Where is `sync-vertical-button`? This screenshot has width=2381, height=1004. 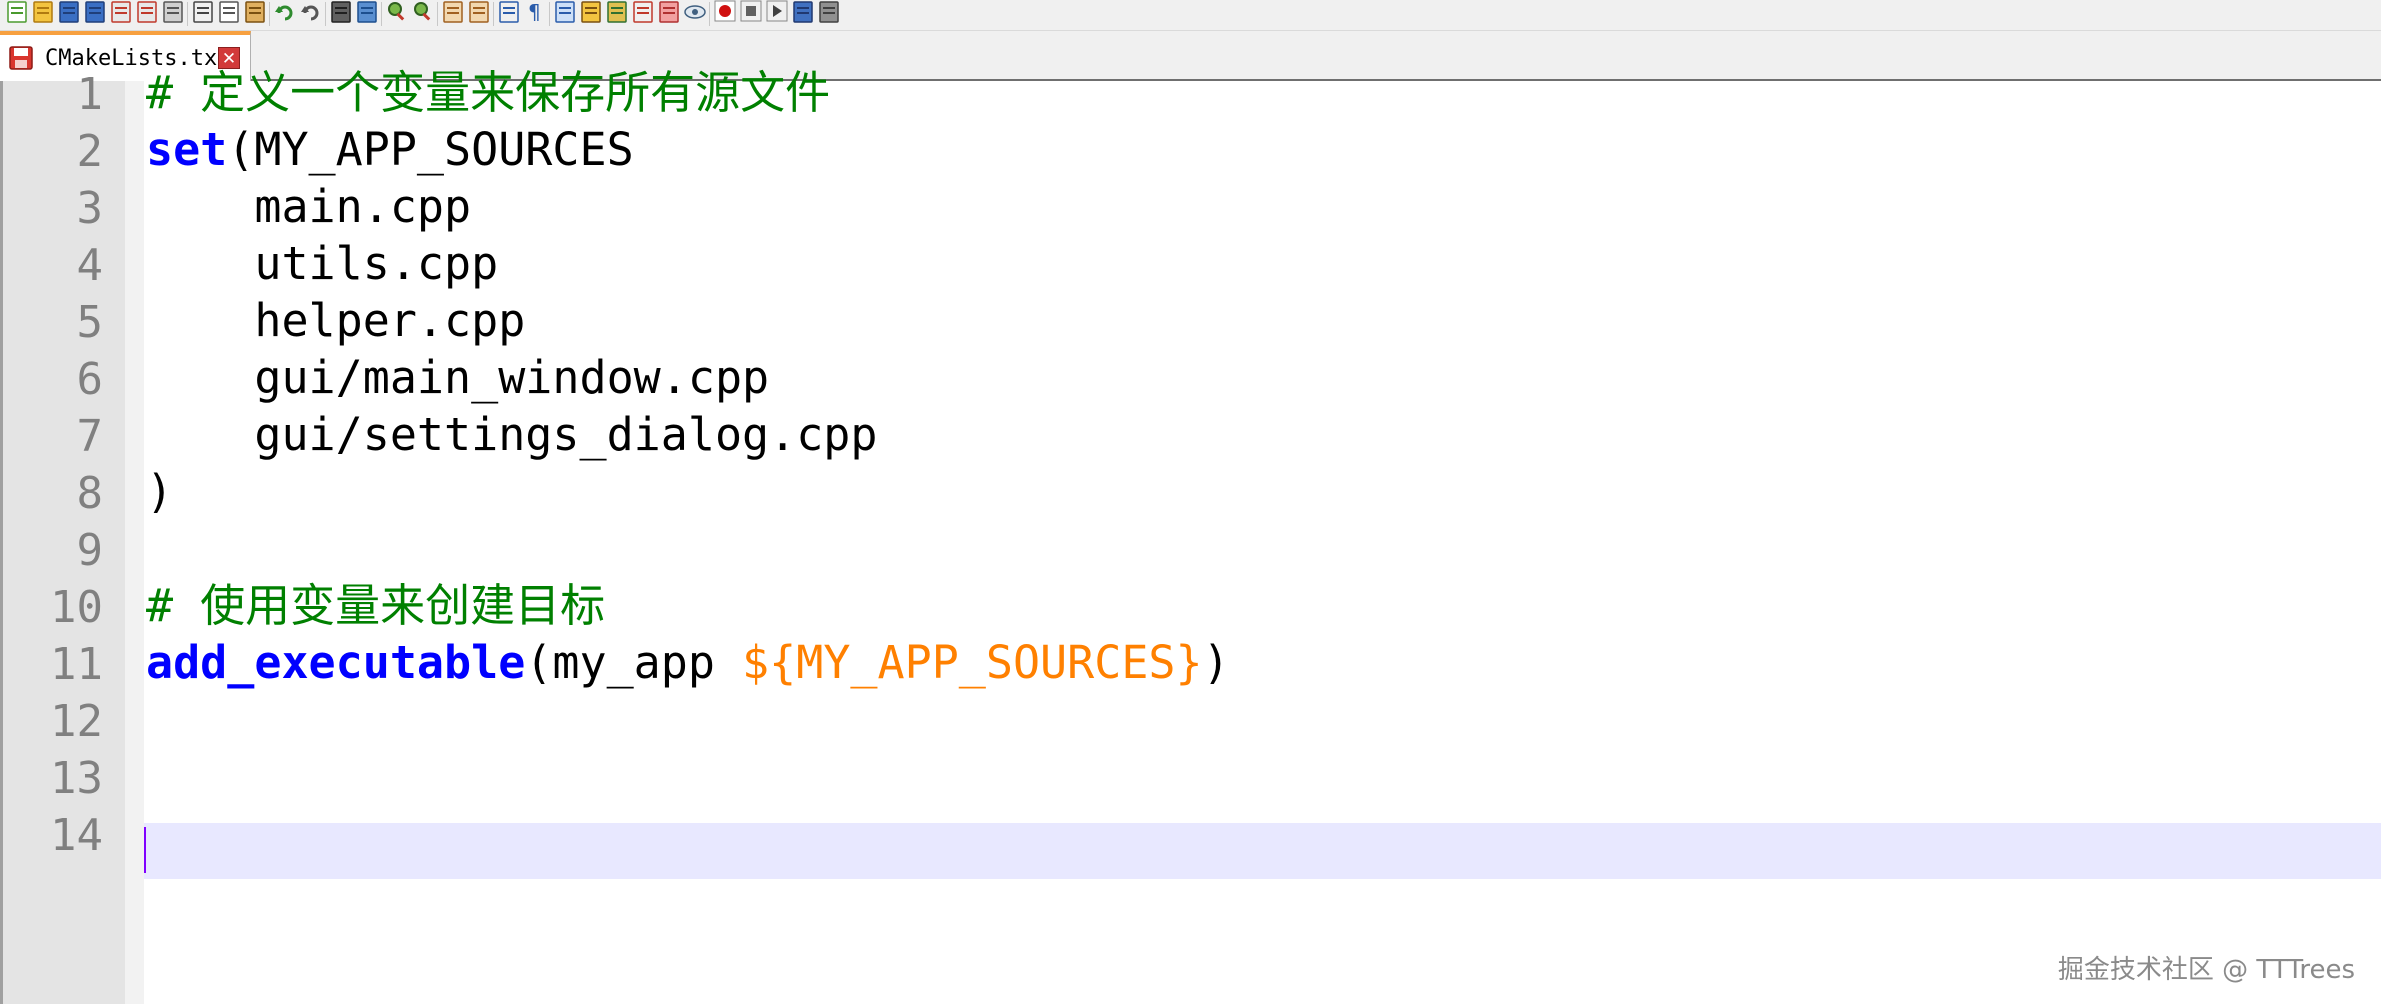 sync-vertical-button is located at coordinates (453, 13).